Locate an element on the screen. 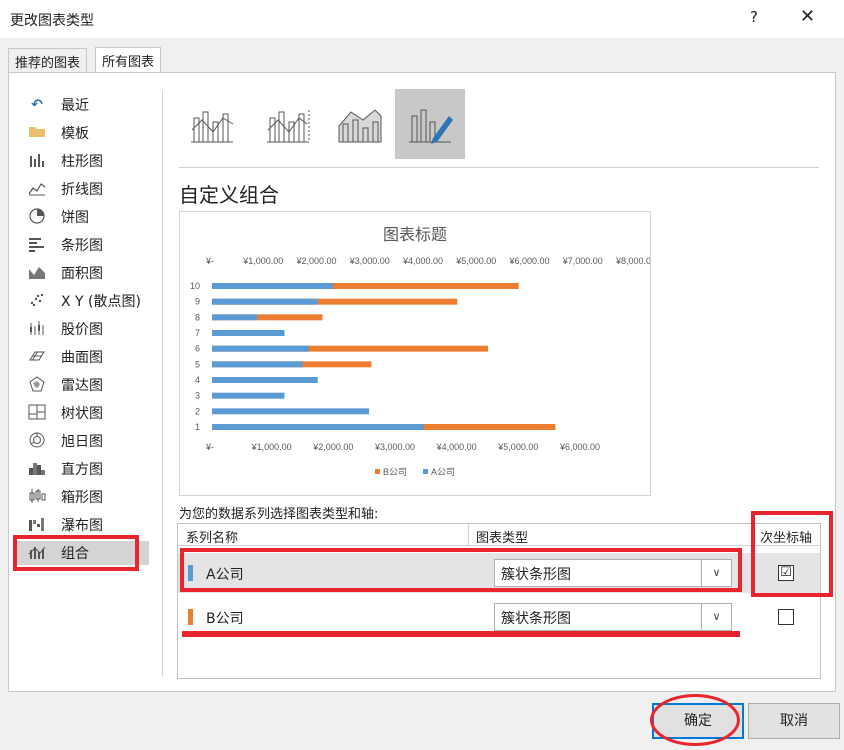 The image size is (844, 750). sidebar-item-waterfall: 瀑布图 is located at coordinates (89, 525).